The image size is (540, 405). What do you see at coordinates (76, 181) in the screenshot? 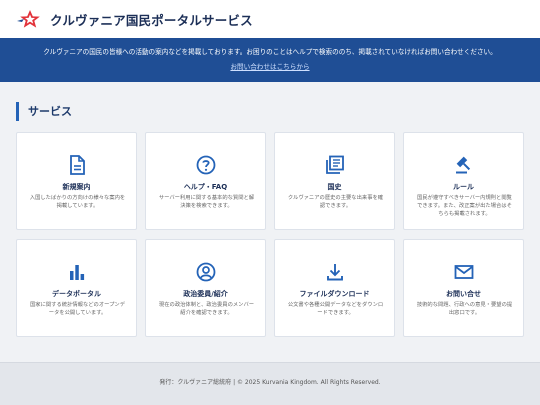
I see `card-new-guide: 新規案内 入国したばかりの方向けの様々な案内を掲載しています。` at bounding box center [76, 181].